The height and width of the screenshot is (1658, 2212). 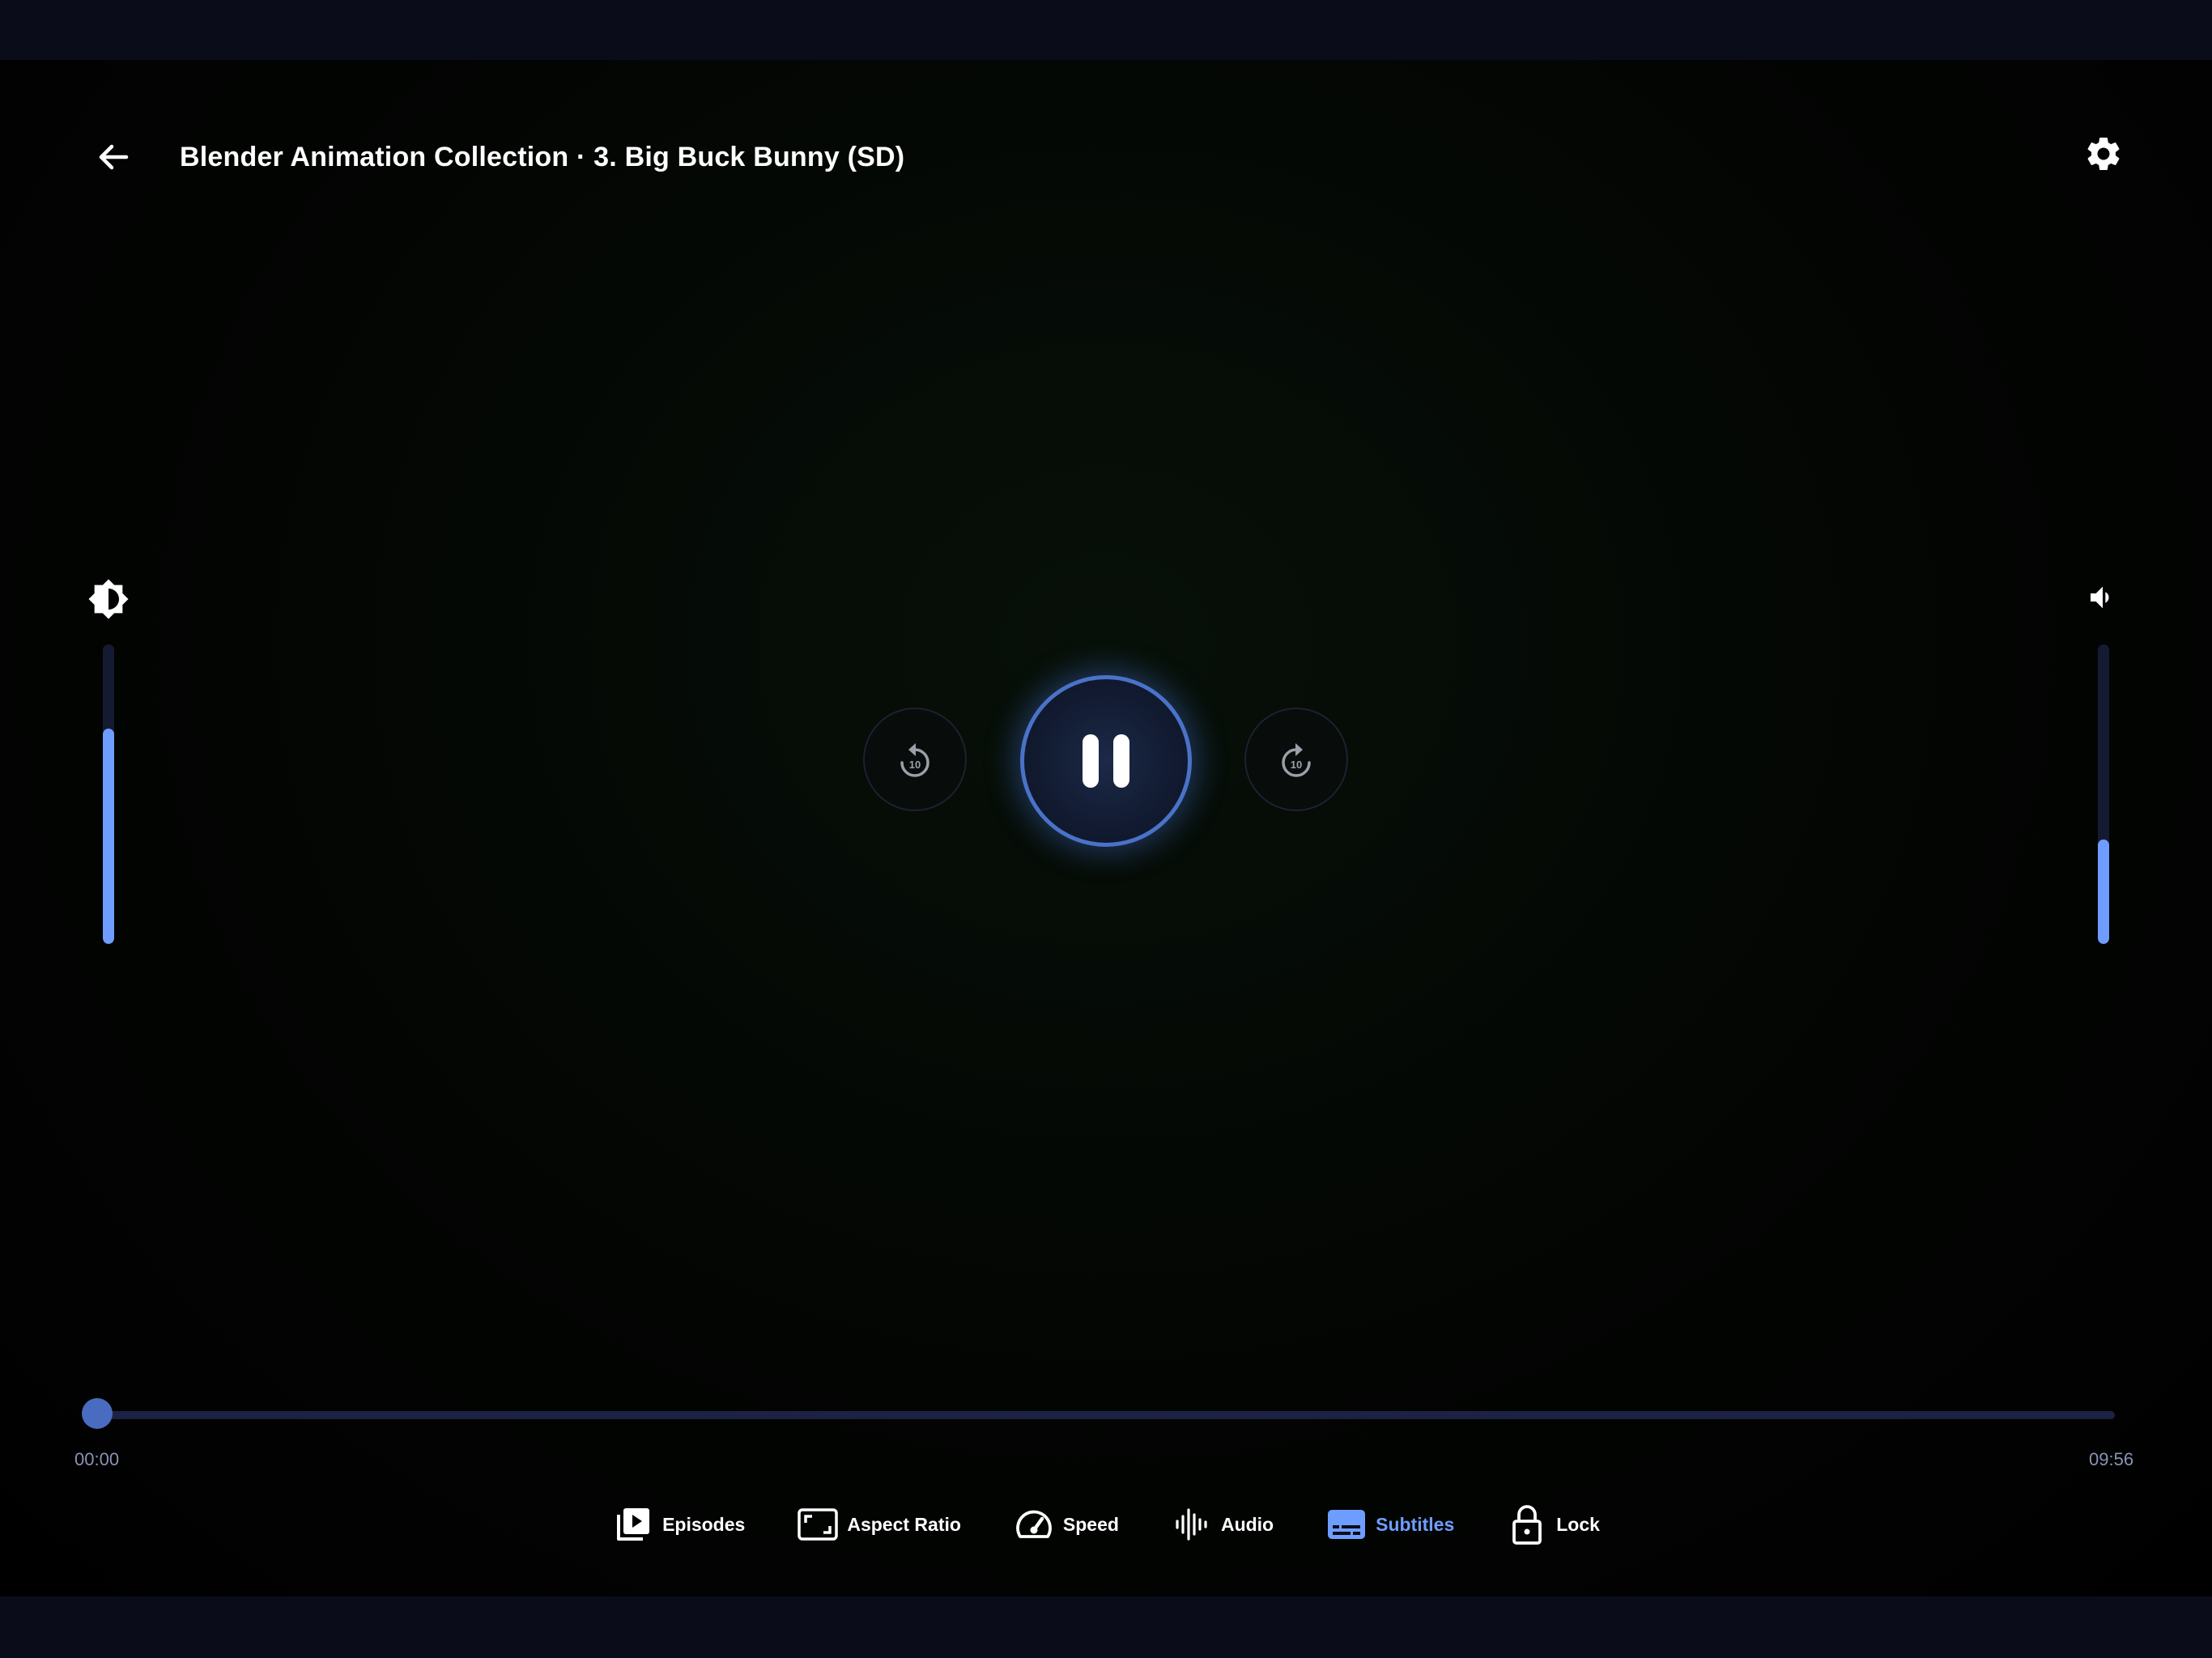 I want to click on gear-icon, so click(x=2103, y=154).